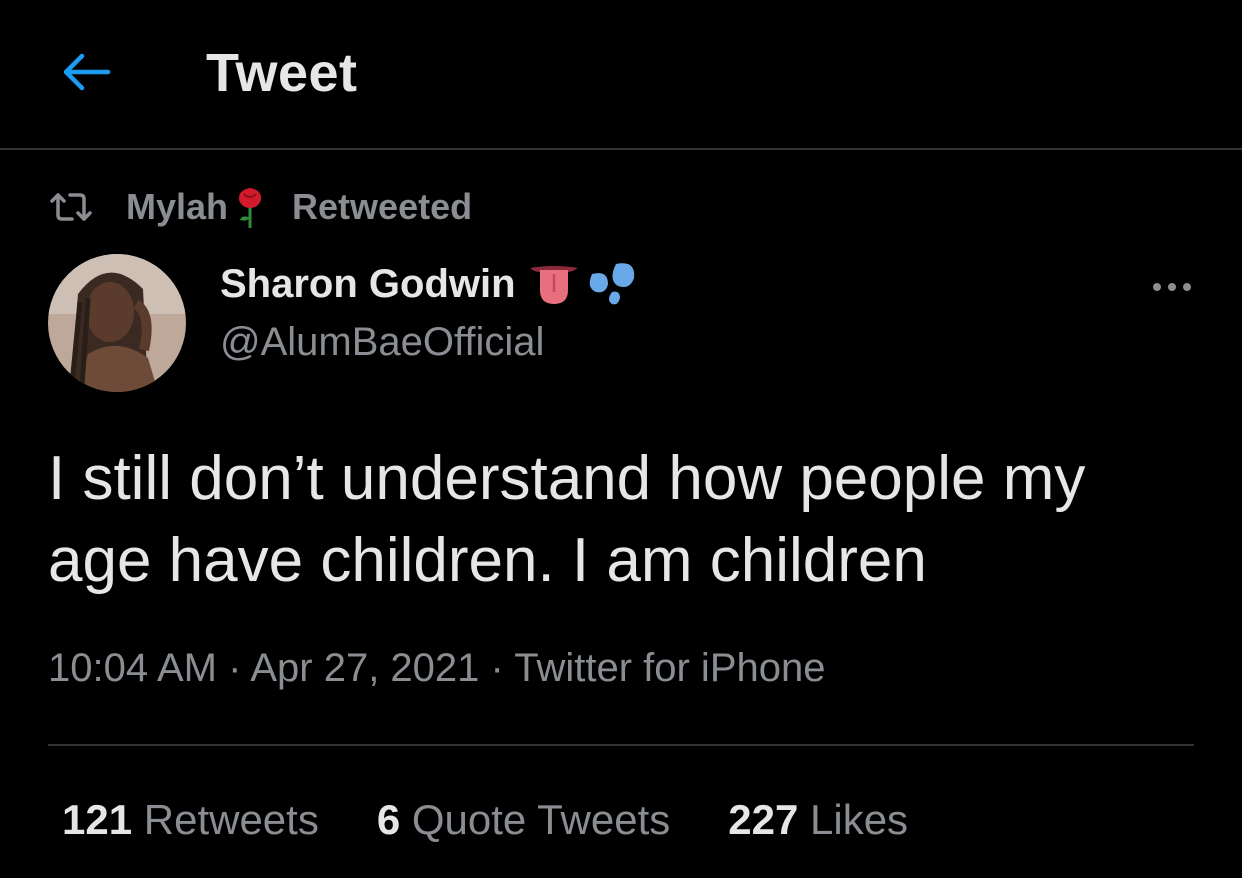 Image resolution: width=1242 pixels, height=878 pixels. Describe the element at coordinates (368, 283) in the screenshot. I see `author-name: Sharon Godwin` at that location.